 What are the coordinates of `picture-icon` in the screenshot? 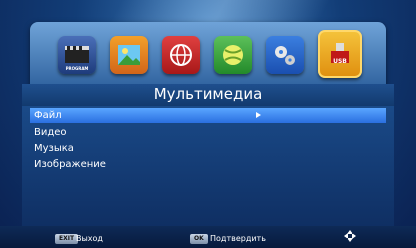 It's located at (129, 55).